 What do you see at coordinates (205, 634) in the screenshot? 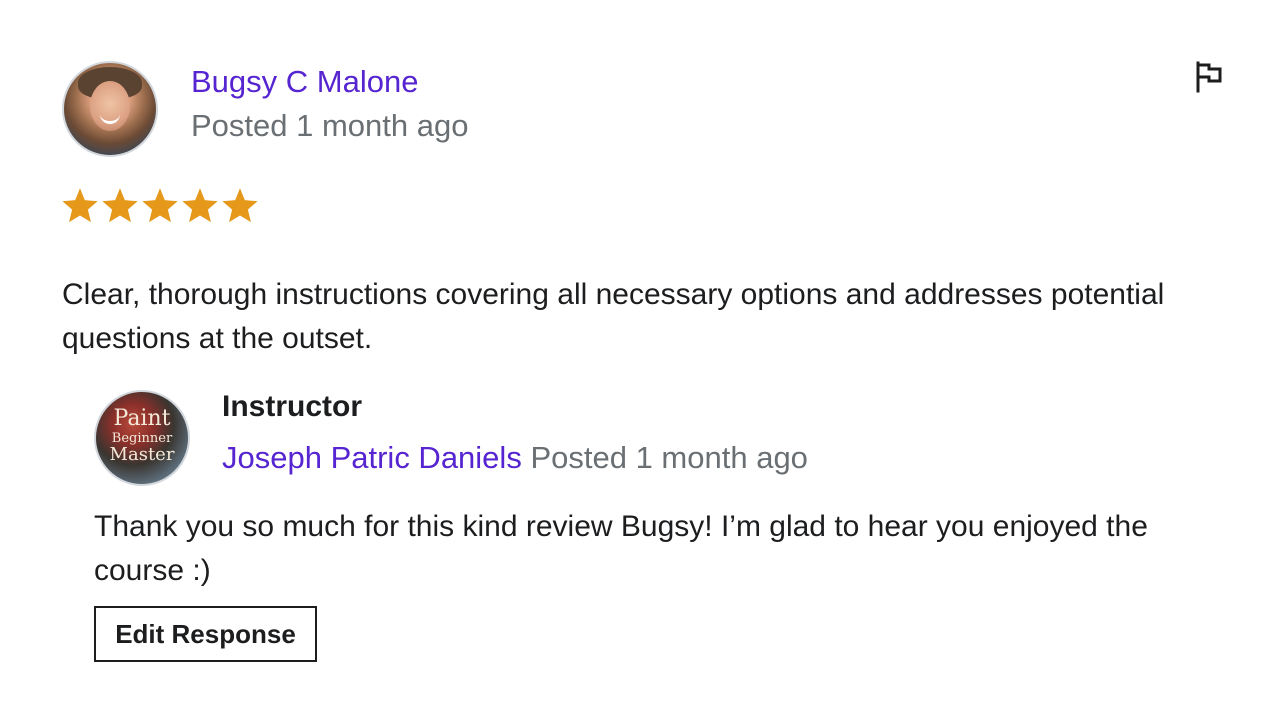
I see `edit-response-button: Edit Response` at bounding box center [205, 634].